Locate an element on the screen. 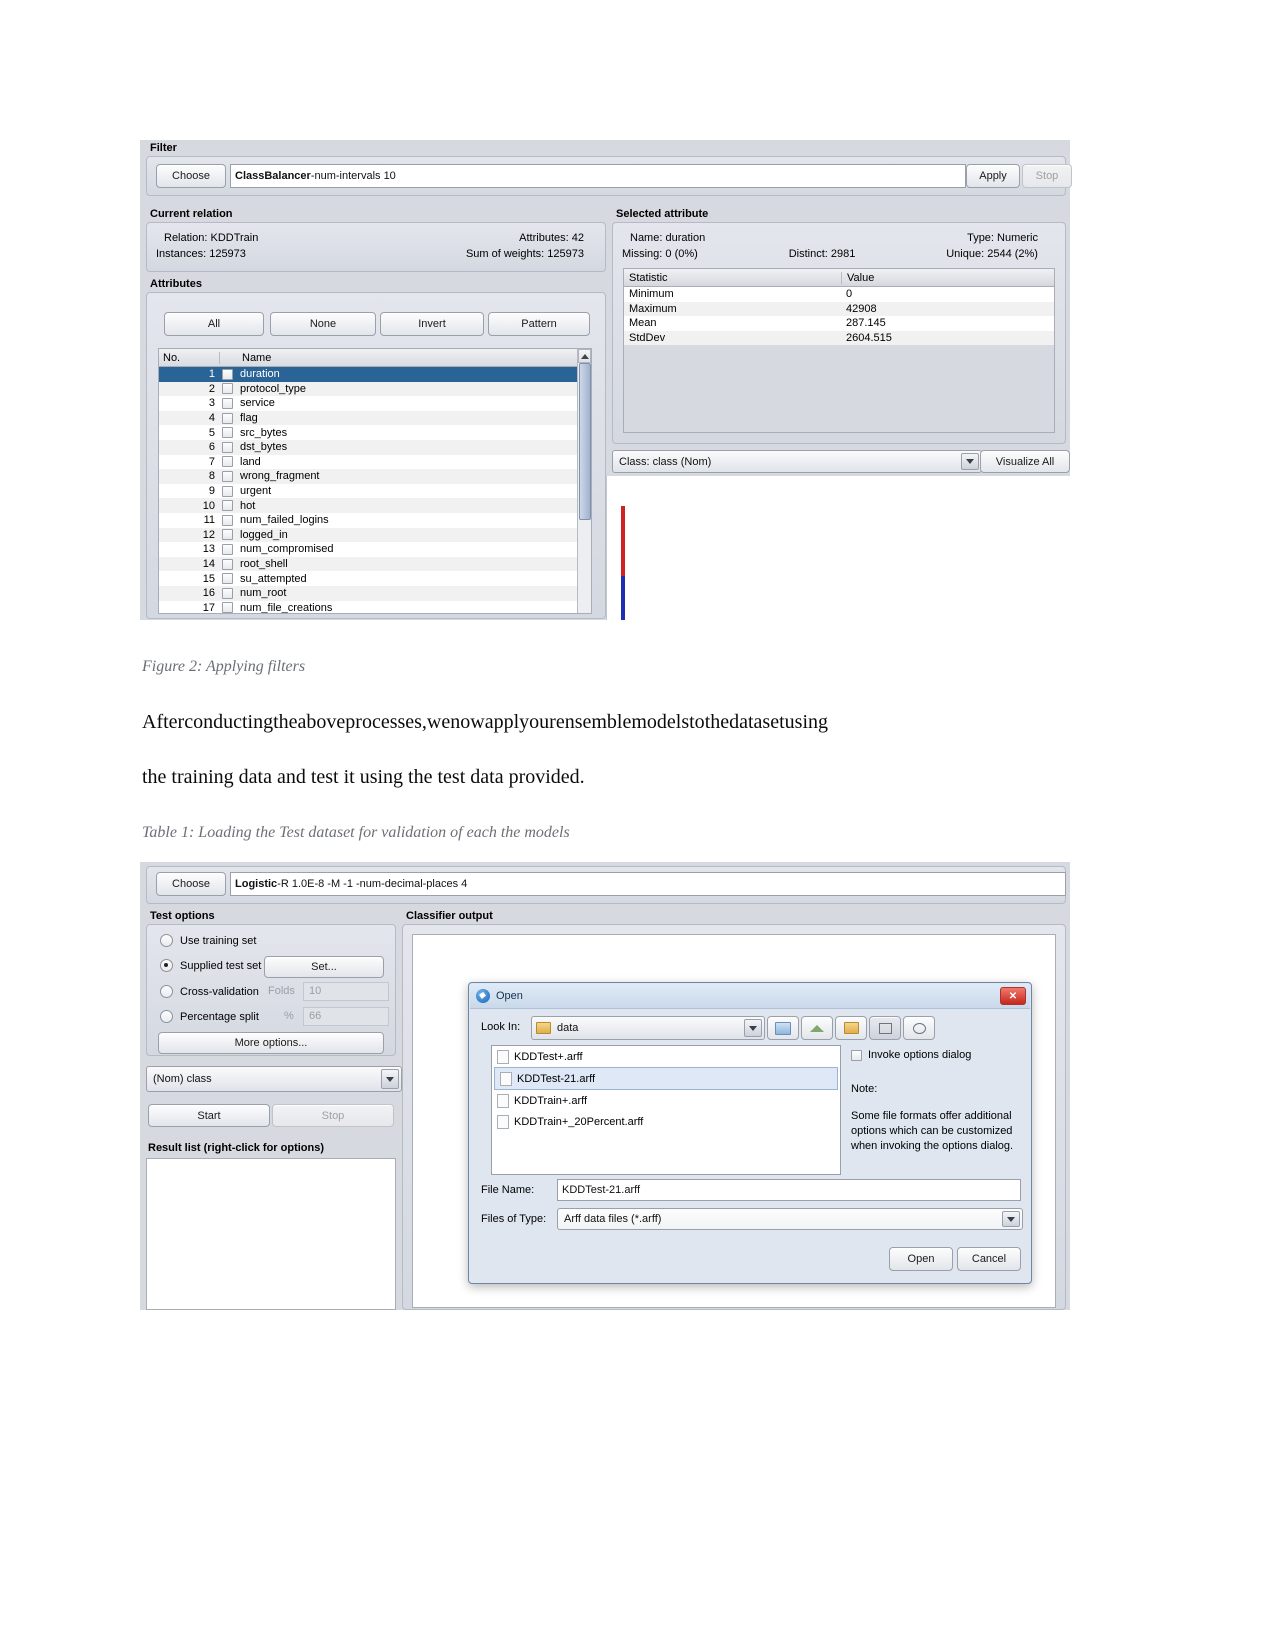 The height and width of the screenshot is (1651, 1275). sel-attr-unique-label: Unique: is located at coordinates (965, 254).